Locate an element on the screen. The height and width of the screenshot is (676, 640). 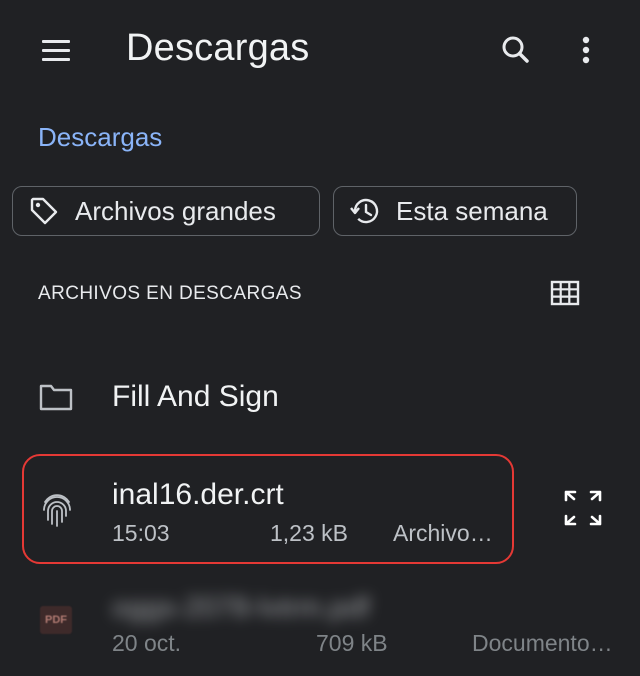
folder-name: Fill And Sign is located at coordinates (195, 396).